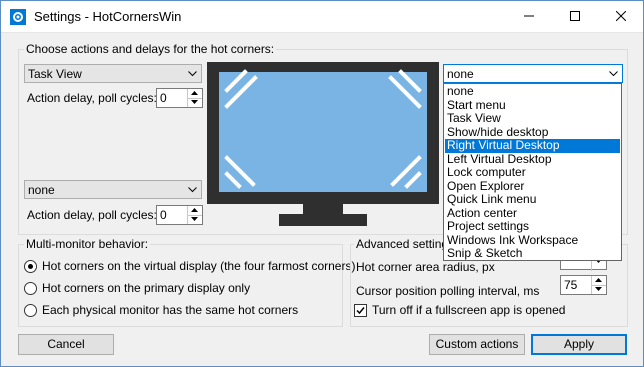  What do you see at coordinates (146, 288) in the screenshot?
I see `radio-primary-display-label: Hot corners on the primary display only` at bounding box center [146, 288].